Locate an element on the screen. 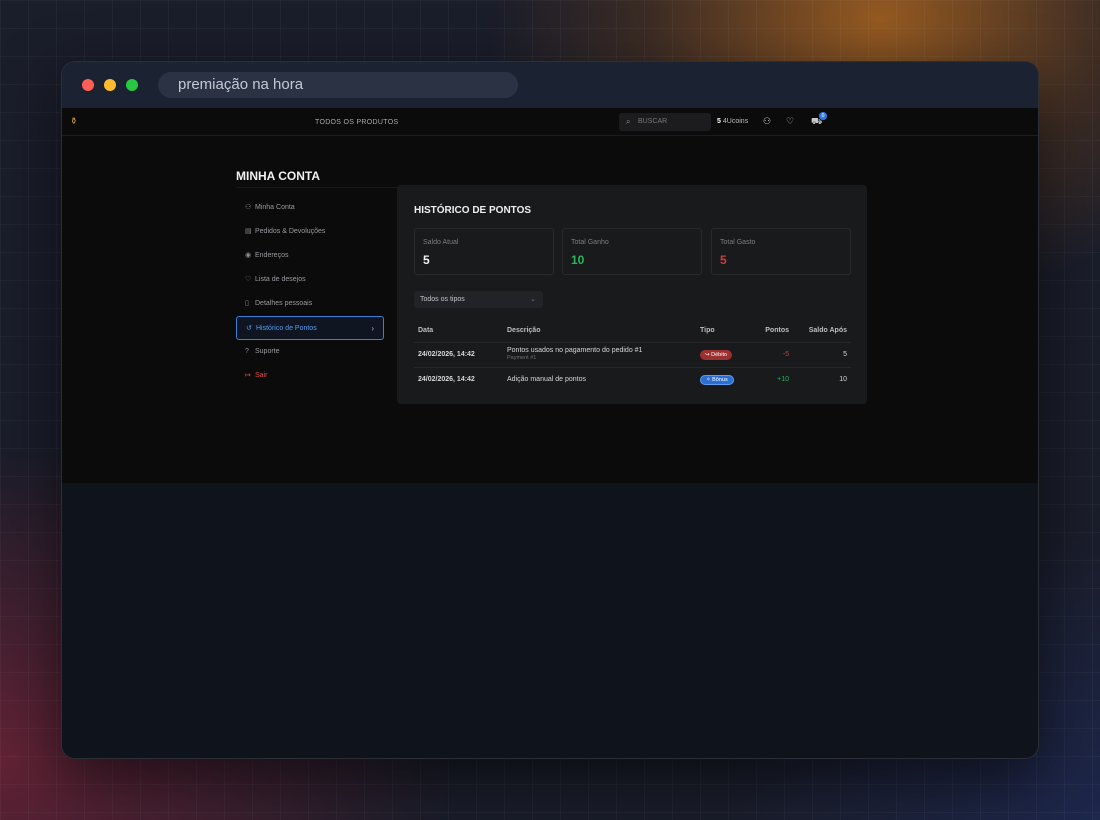  sidebar-item-suporte: ? Suporte is located at coordinates (310, 352).